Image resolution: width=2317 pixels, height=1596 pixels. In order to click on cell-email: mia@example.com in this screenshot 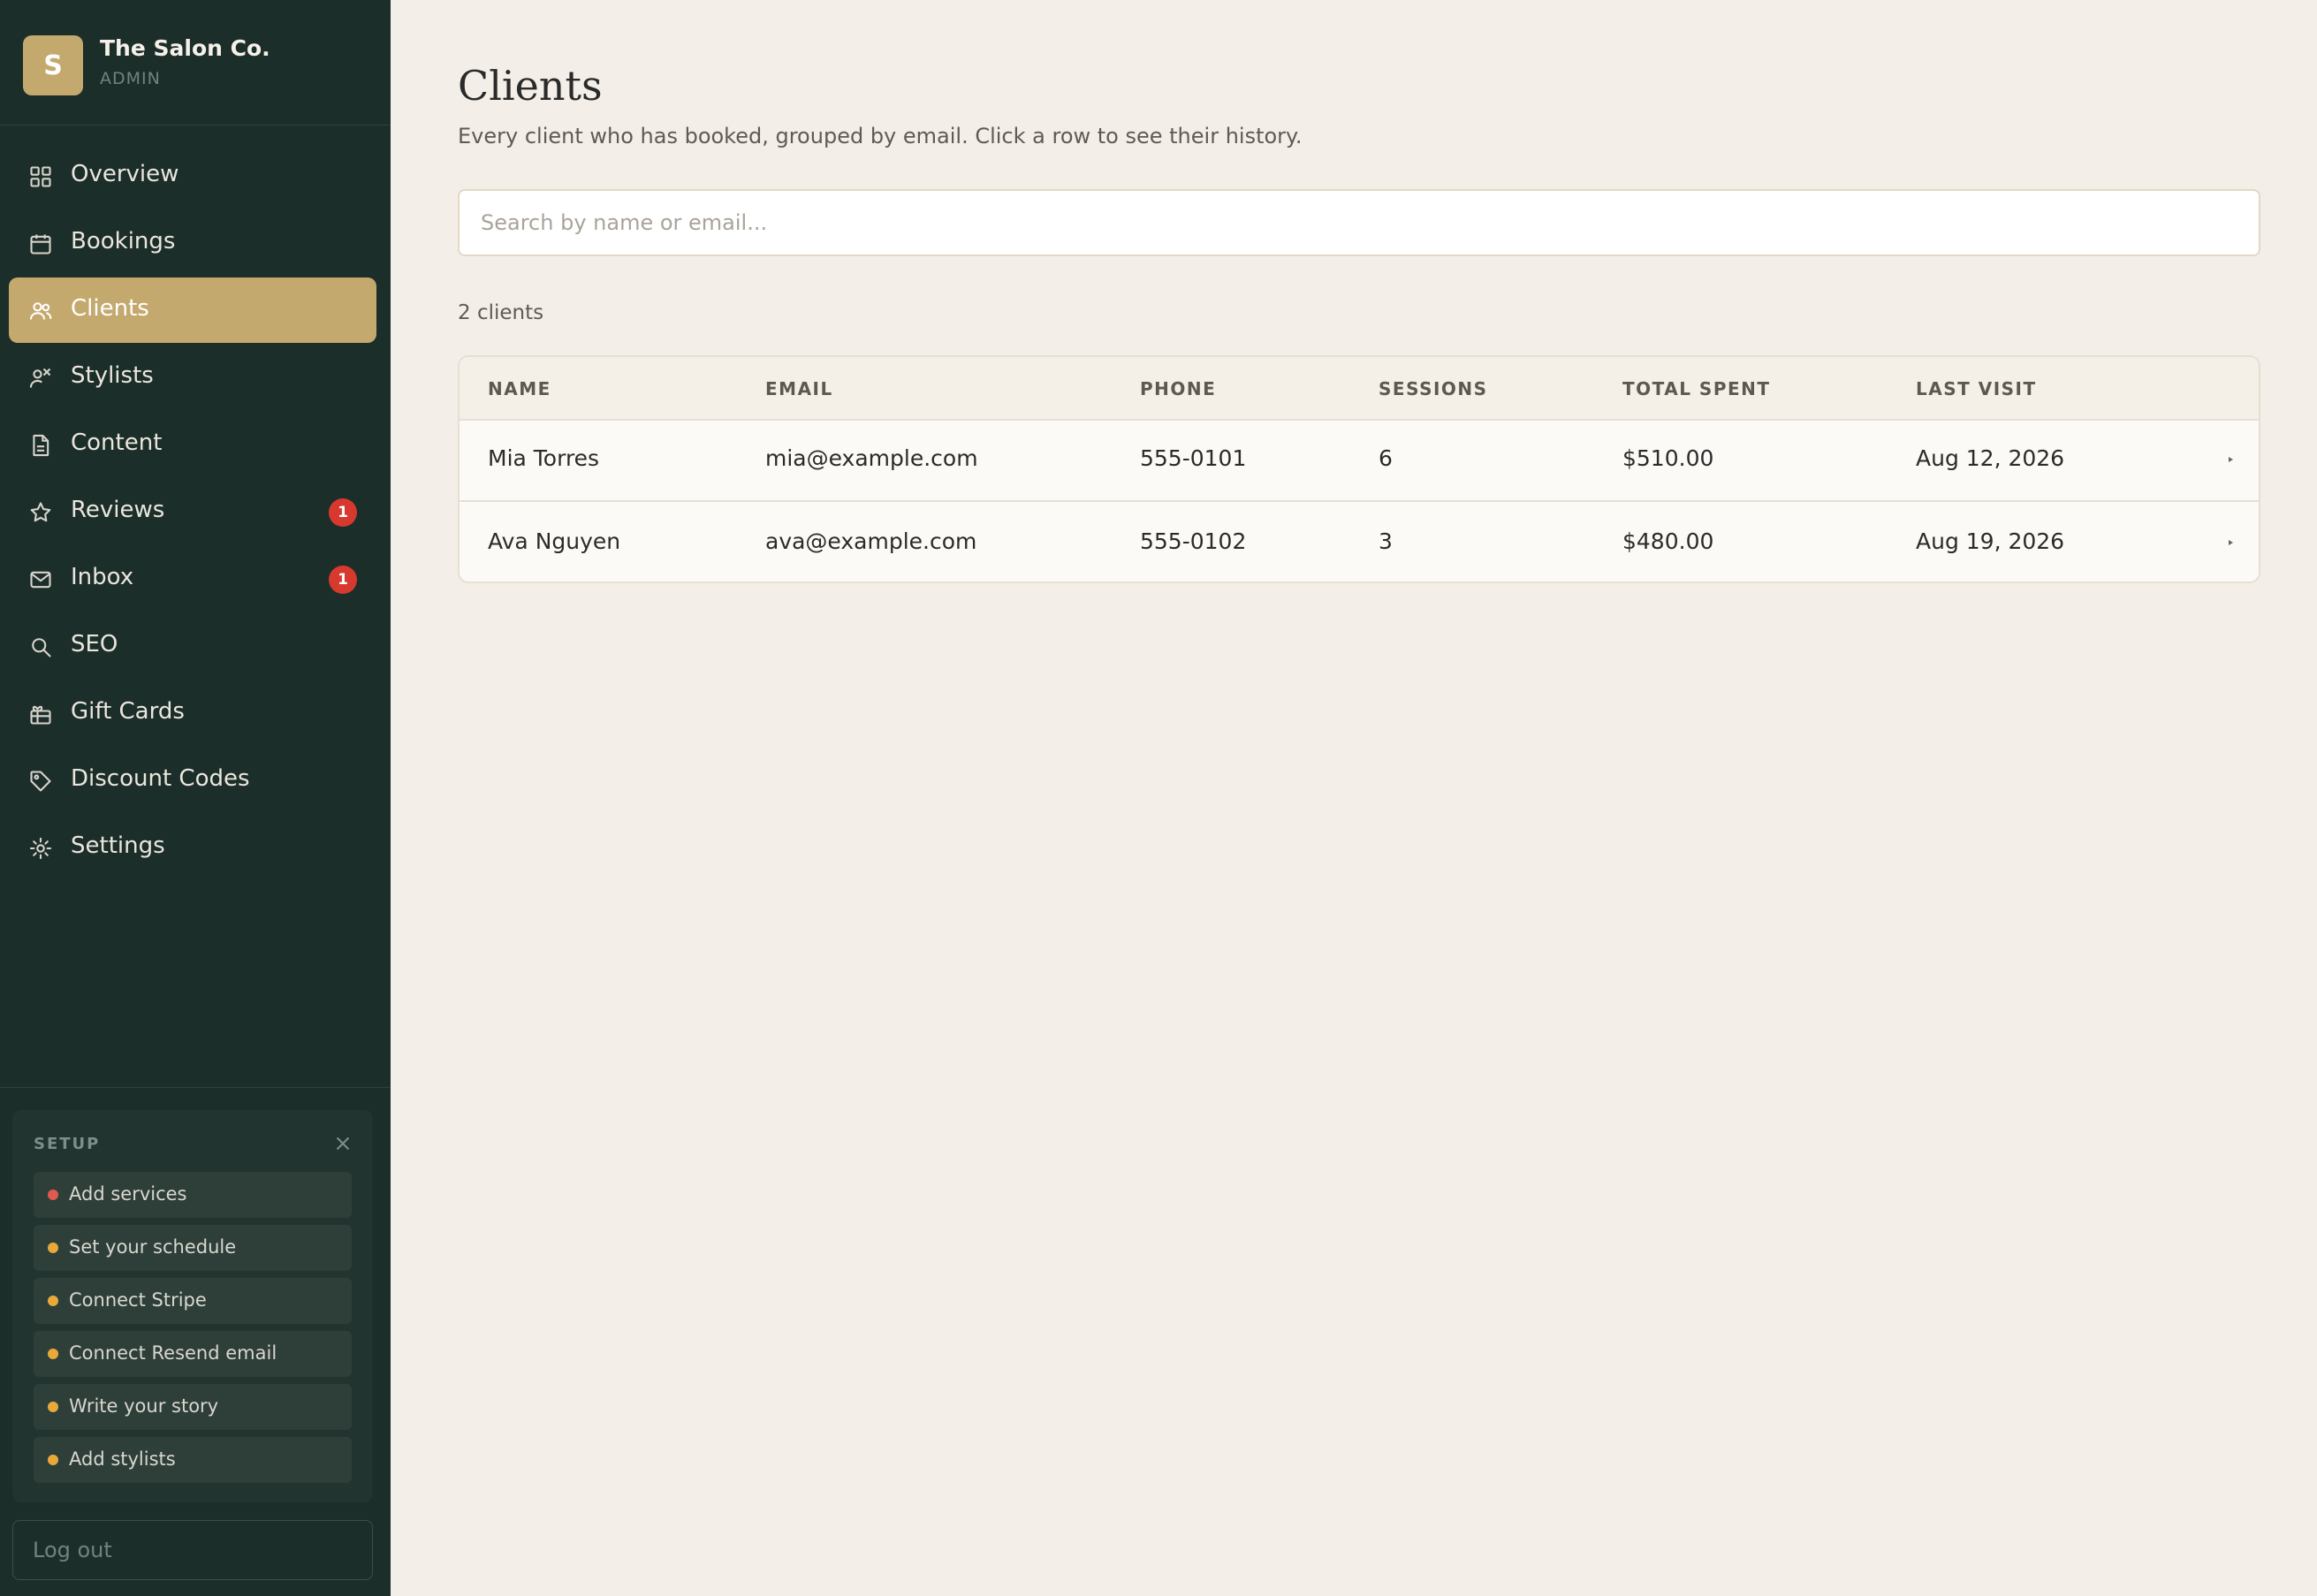, I will do `click(871, 458)`.